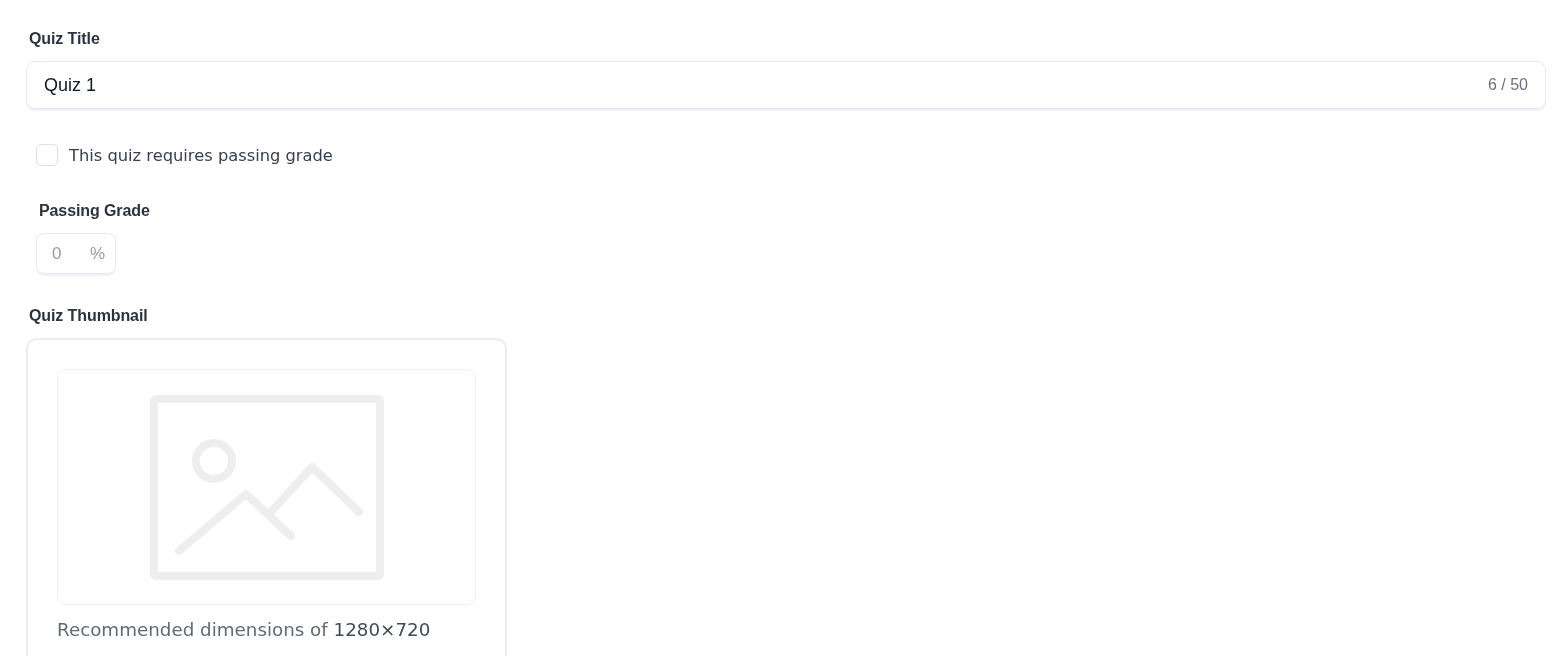  I want to click on thumbnail-caption: Recommended dimensions of 1280×720, so click(244, 630).